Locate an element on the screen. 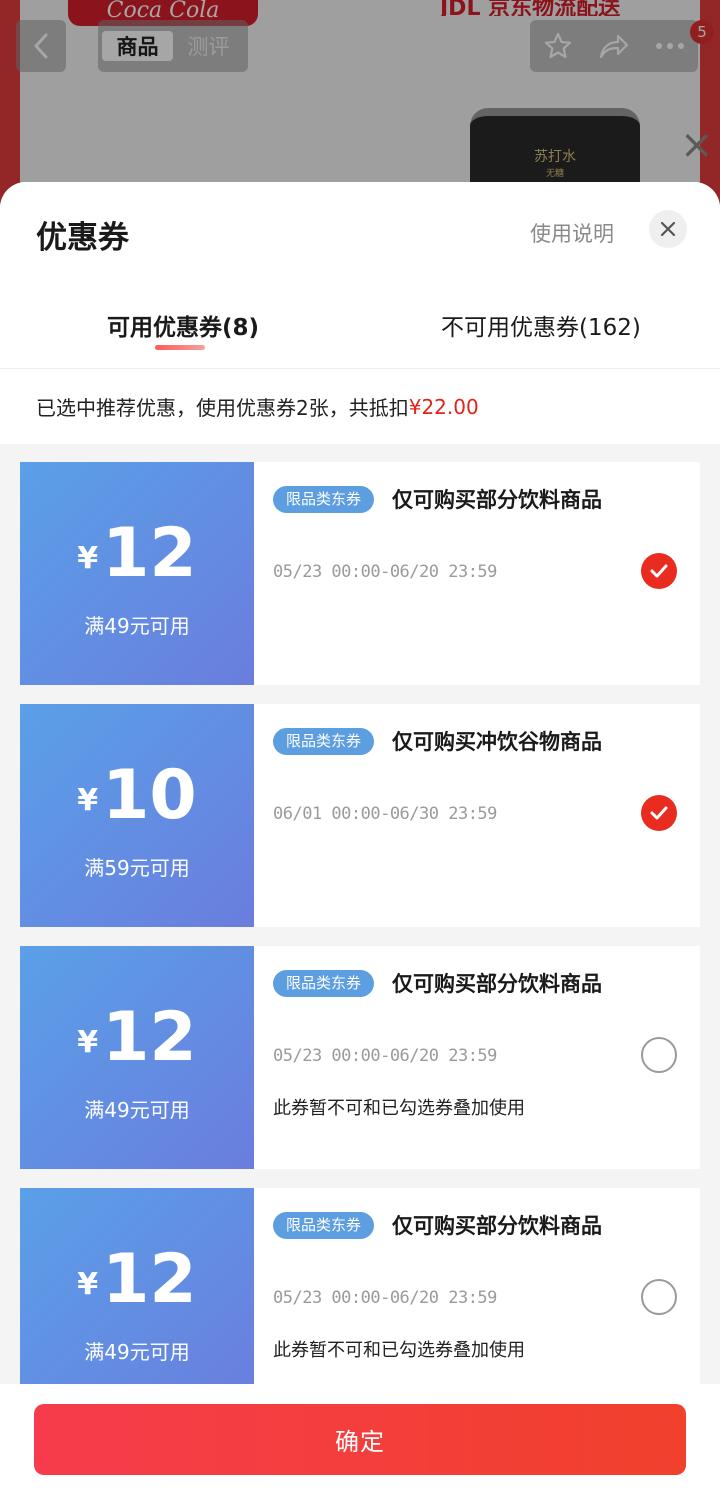  usage-instructions-link: 使用说明 is located at coordinates (572, 233).